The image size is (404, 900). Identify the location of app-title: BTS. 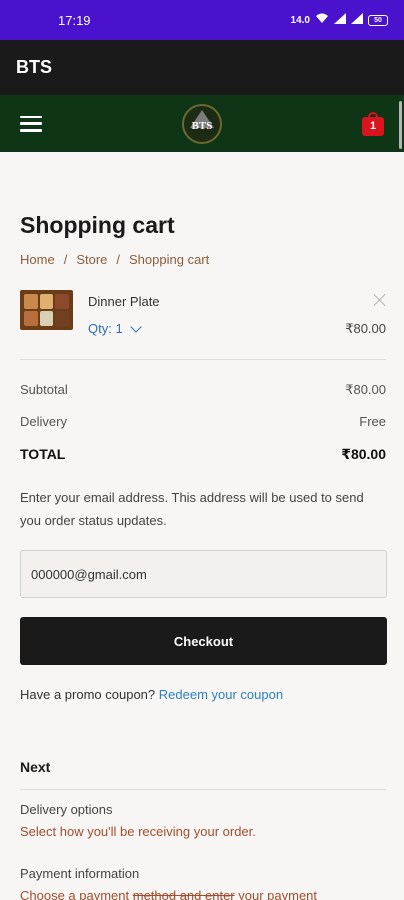
(34, 67).